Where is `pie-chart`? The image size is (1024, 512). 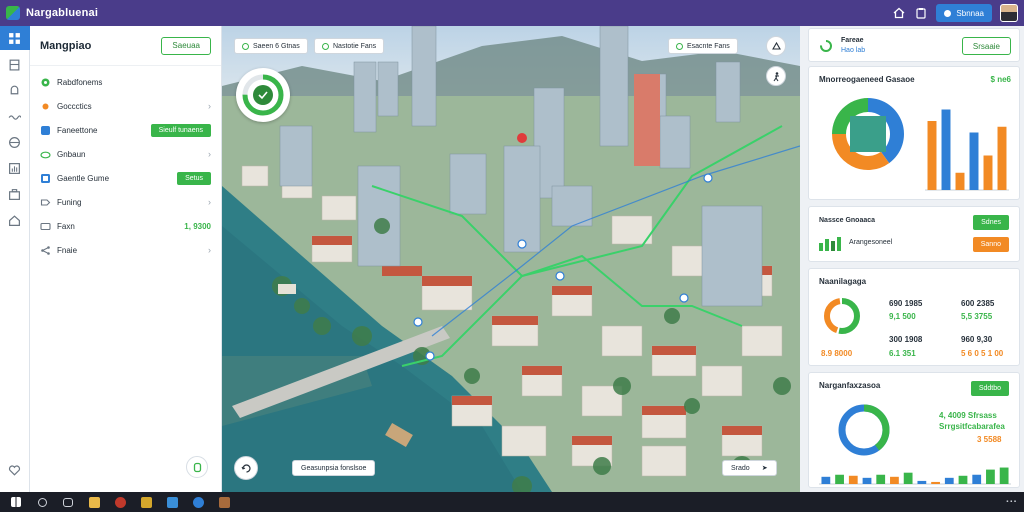
pie-chart is located at coordinates (868, 134).